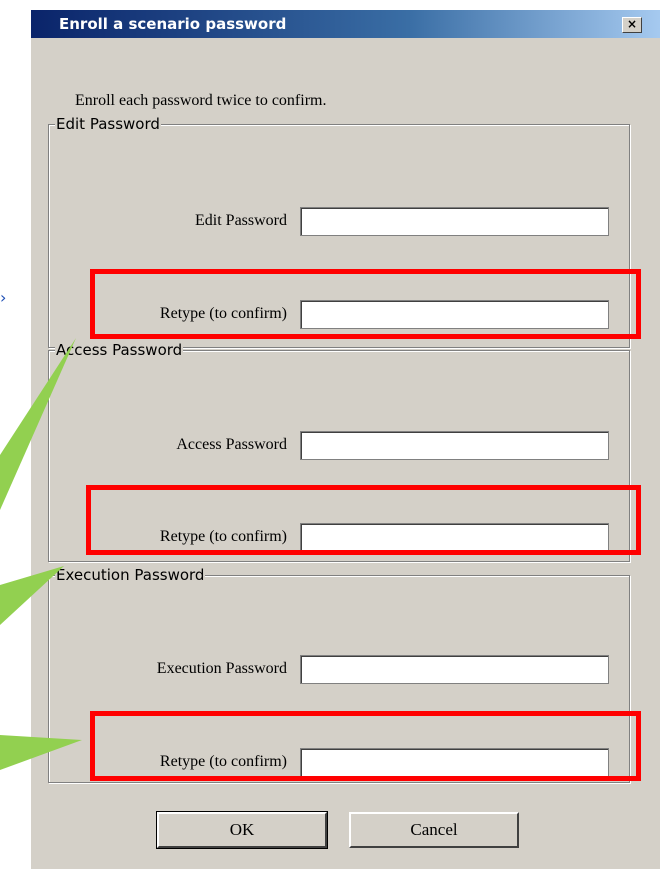 This screenshot has width=660, height=869. What do you see at coordinates (231, 444) in the screenshot?
I see `access-password-label: Access Password` at bounding box center [231, 444].